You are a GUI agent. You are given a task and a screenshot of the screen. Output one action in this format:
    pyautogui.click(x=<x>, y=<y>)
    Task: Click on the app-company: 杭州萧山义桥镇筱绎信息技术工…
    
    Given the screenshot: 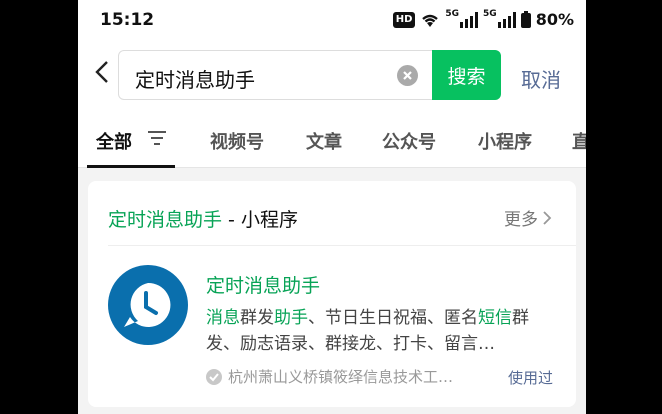 What is the action you would take?
    pyautogui.click(x=329, y=376)
    